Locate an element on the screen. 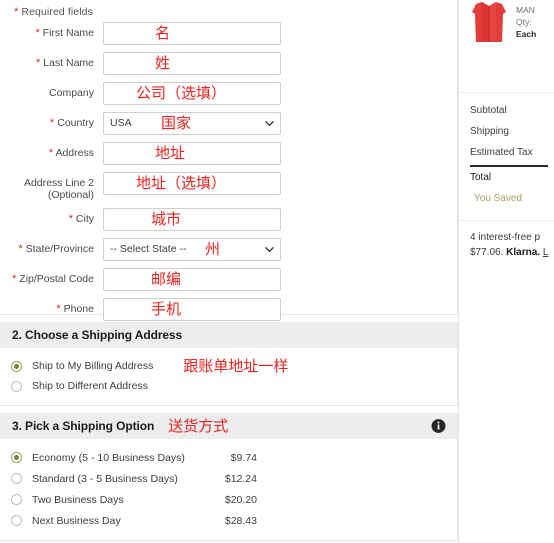 This screenshot has height=543, width=554. order-summary-product: MAN Qty: Each is located at coordinates (506, 46).